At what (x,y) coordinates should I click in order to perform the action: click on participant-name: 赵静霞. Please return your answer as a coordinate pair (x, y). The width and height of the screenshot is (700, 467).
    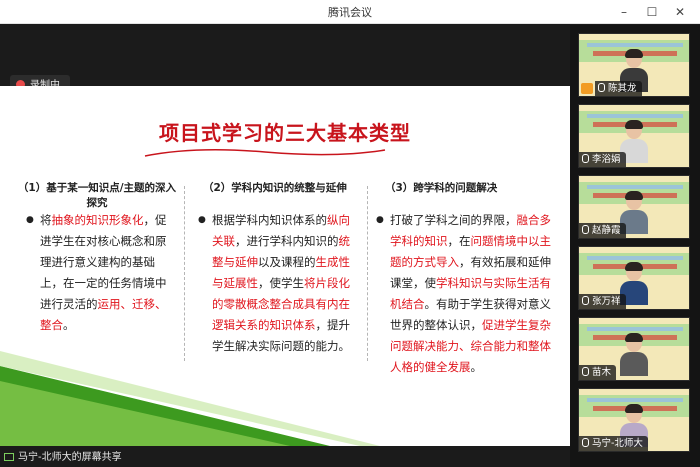
    Looking at the image, I should click on (606, 230).